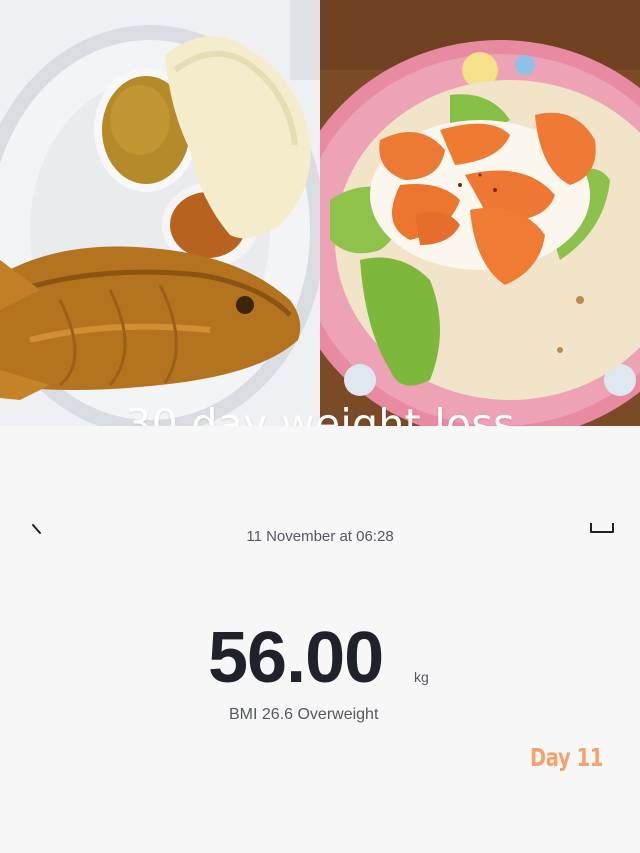 The width and height of the screenshot is (640, 853). Describe the element at coordinates (567, 757) in the screenshot. I see `day-counter: Day 11` at that location.